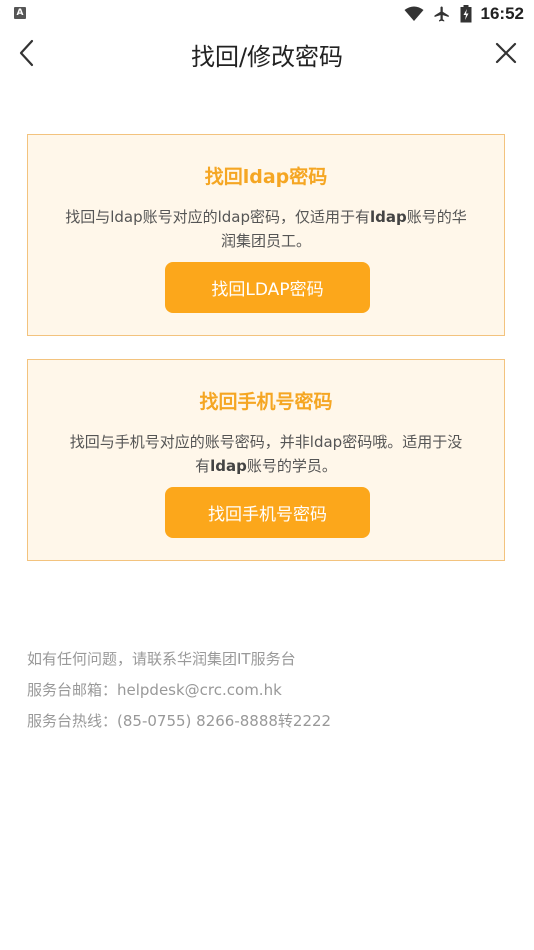 The image size is (534, 950). I want to click on phone-desc-text-2: 账号的学员。, so click(291, 466).